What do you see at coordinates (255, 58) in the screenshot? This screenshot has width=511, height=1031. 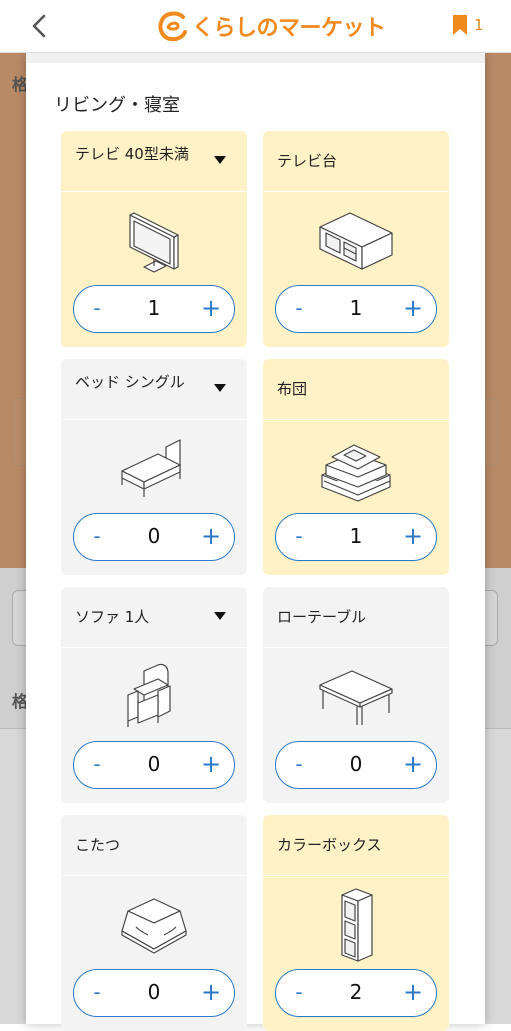 I see `modal-top-bar` at bounding box center [255, 58].